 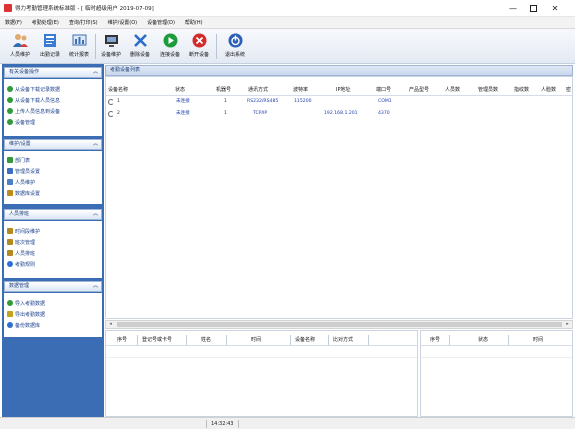 What do you see at coordinates (567, 324) in the screenshot?
I see `scroll-right-arrow-icon: ▸` at bounding box center [567, 324].